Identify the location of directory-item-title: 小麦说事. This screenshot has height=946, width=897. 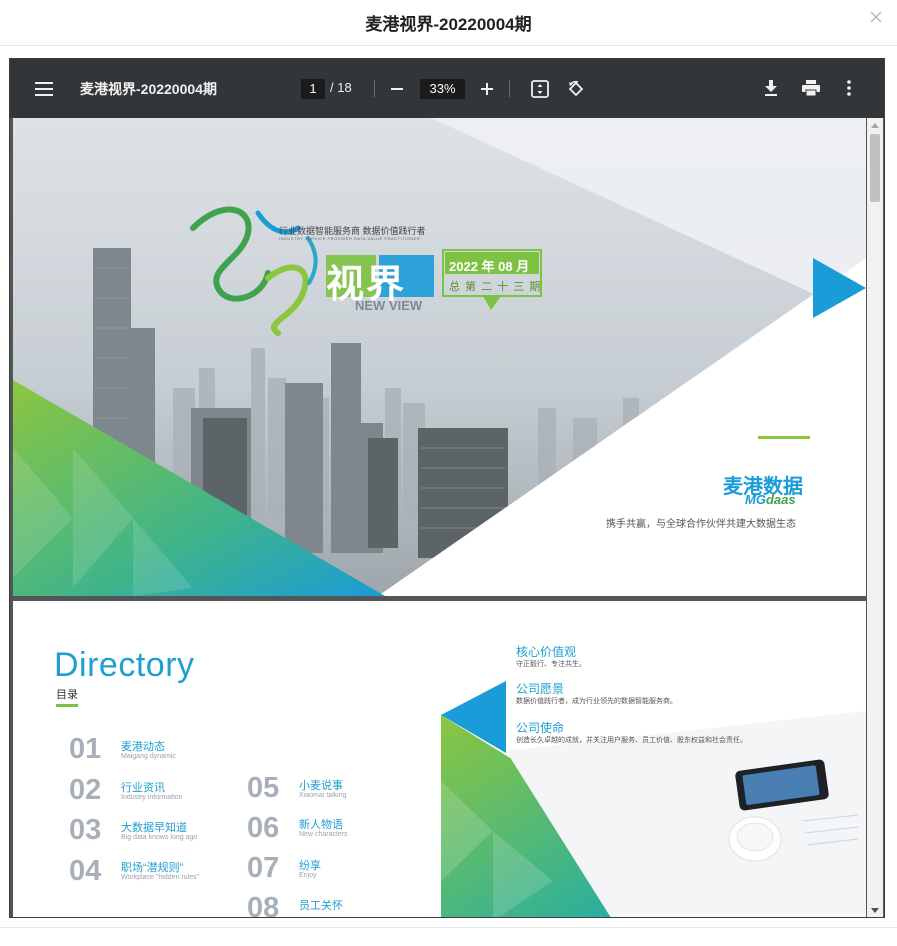
(321, 786).